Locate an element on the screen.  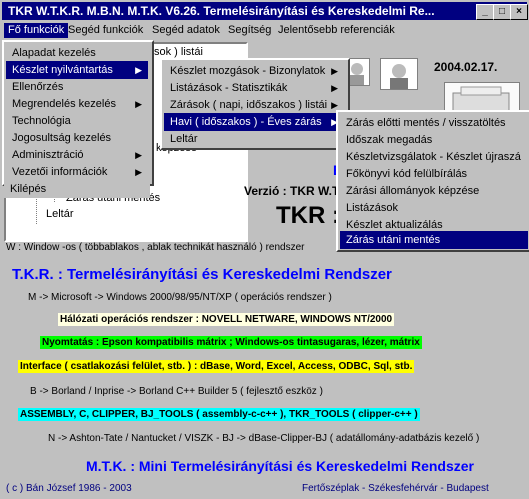
menu-jelentosebb-referenciak: Jelentősebb referenciák is located at coordinates (336, 30).